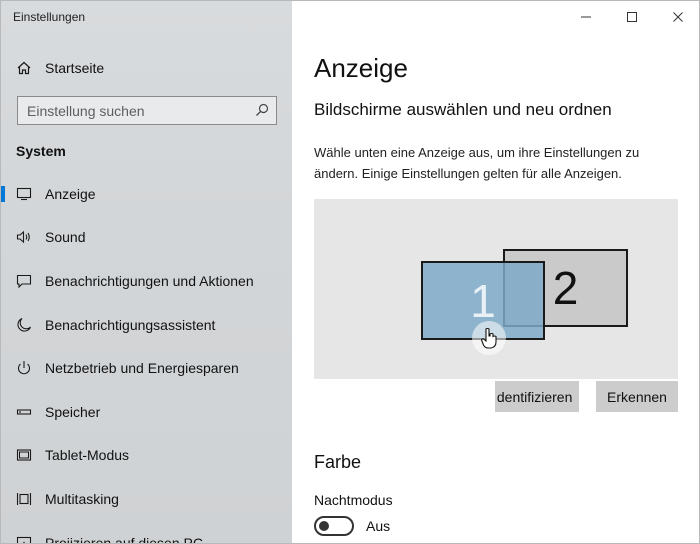  What do you see at coordinates (124, 539) in the screenshot?
I see `sidebar-item-label: Projizieren auf diesen PC` at bounding box center [124, 539].